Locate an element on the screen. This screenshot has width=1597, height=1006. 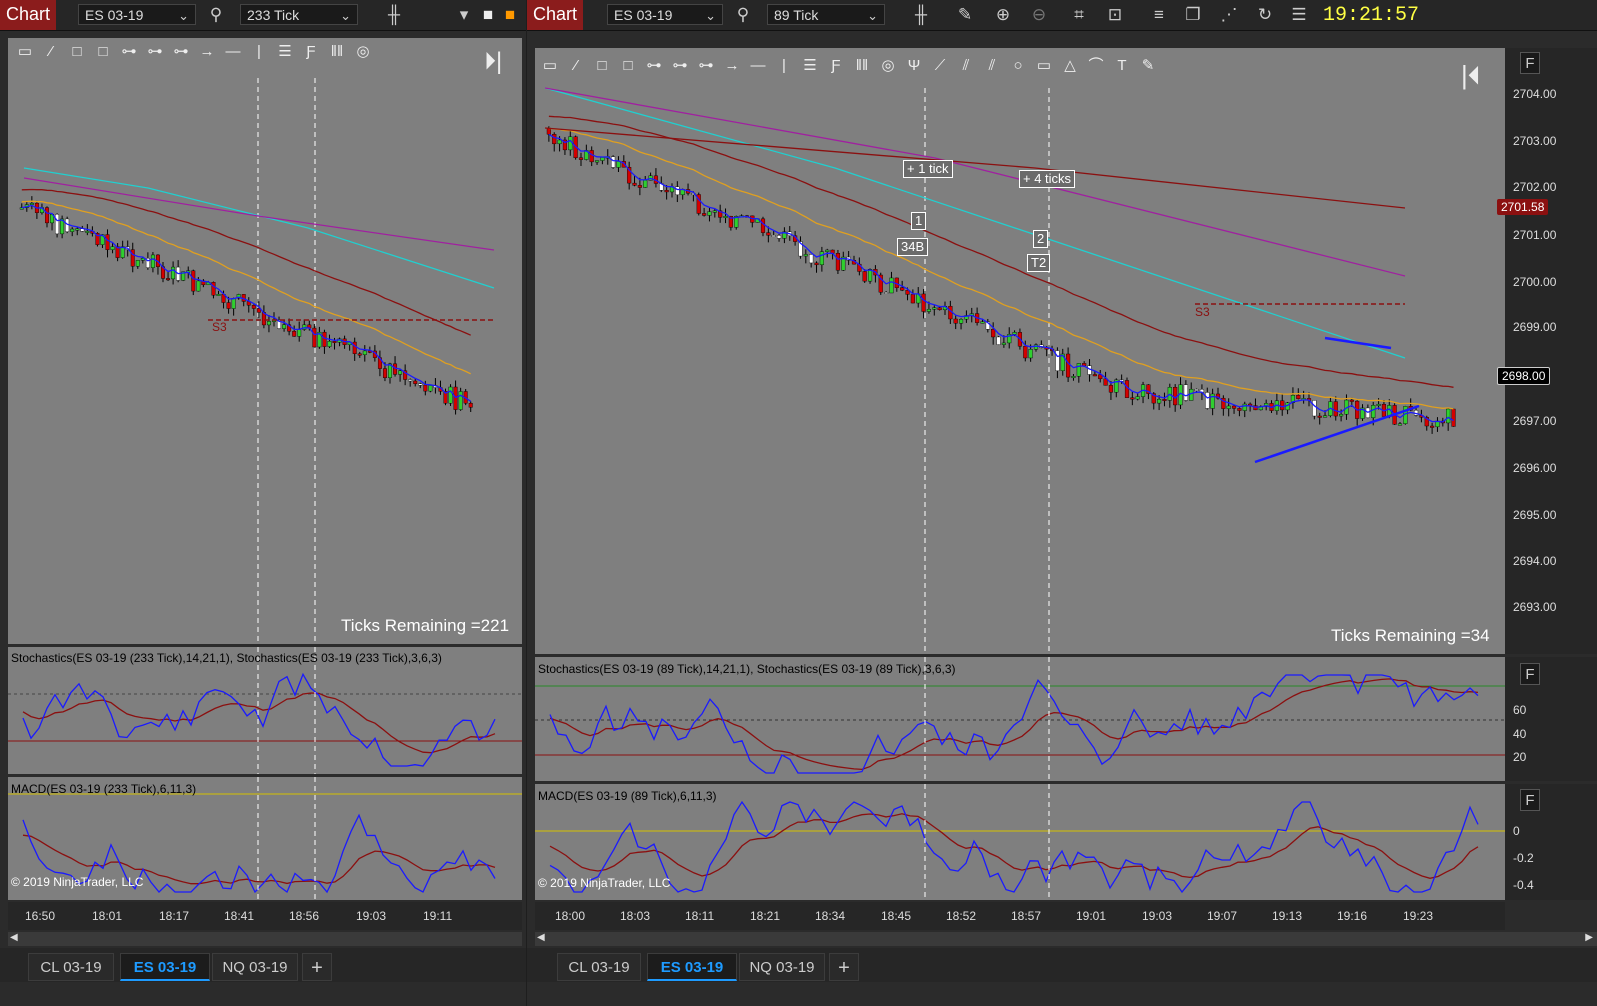
price-tag-red: 2701.58 is located at coordinates (1523, 207).